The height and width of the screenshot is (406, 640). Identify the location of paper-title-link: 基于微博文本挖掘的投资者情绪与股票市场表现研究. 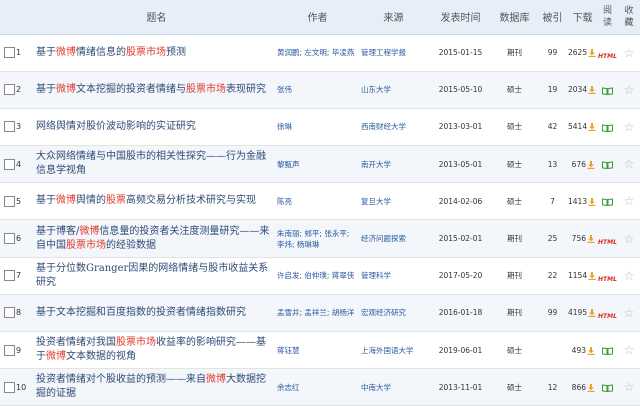
(156, 89).